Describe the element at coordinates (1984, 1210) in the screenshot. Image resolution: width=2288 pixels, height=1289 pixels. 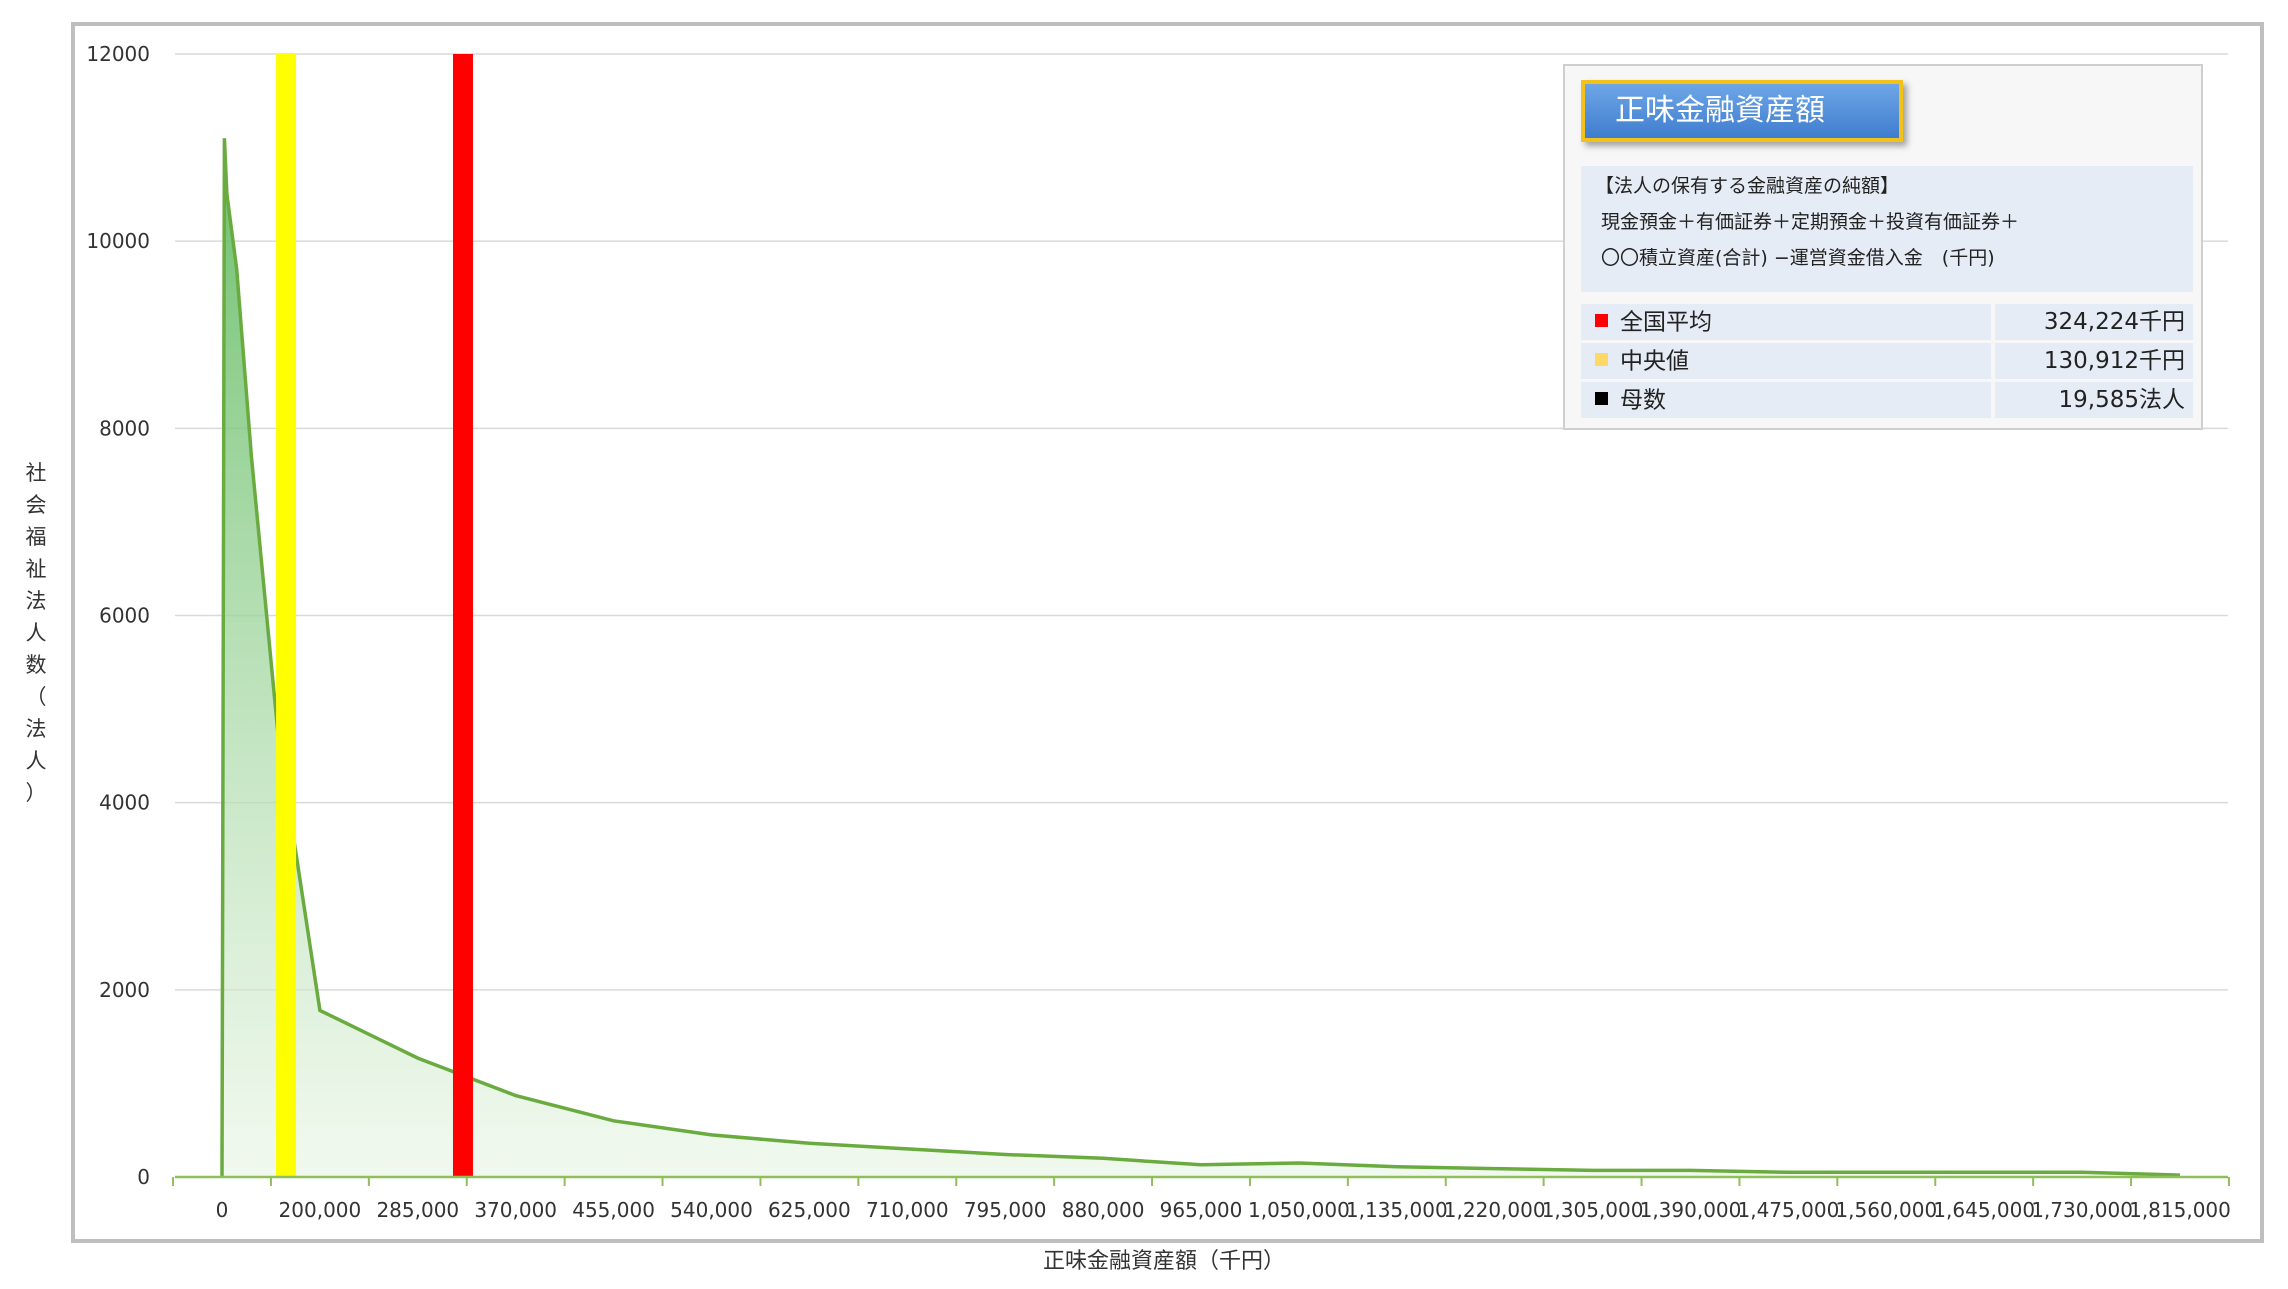
I see `x-tick-label: 1,645,000` at that location.